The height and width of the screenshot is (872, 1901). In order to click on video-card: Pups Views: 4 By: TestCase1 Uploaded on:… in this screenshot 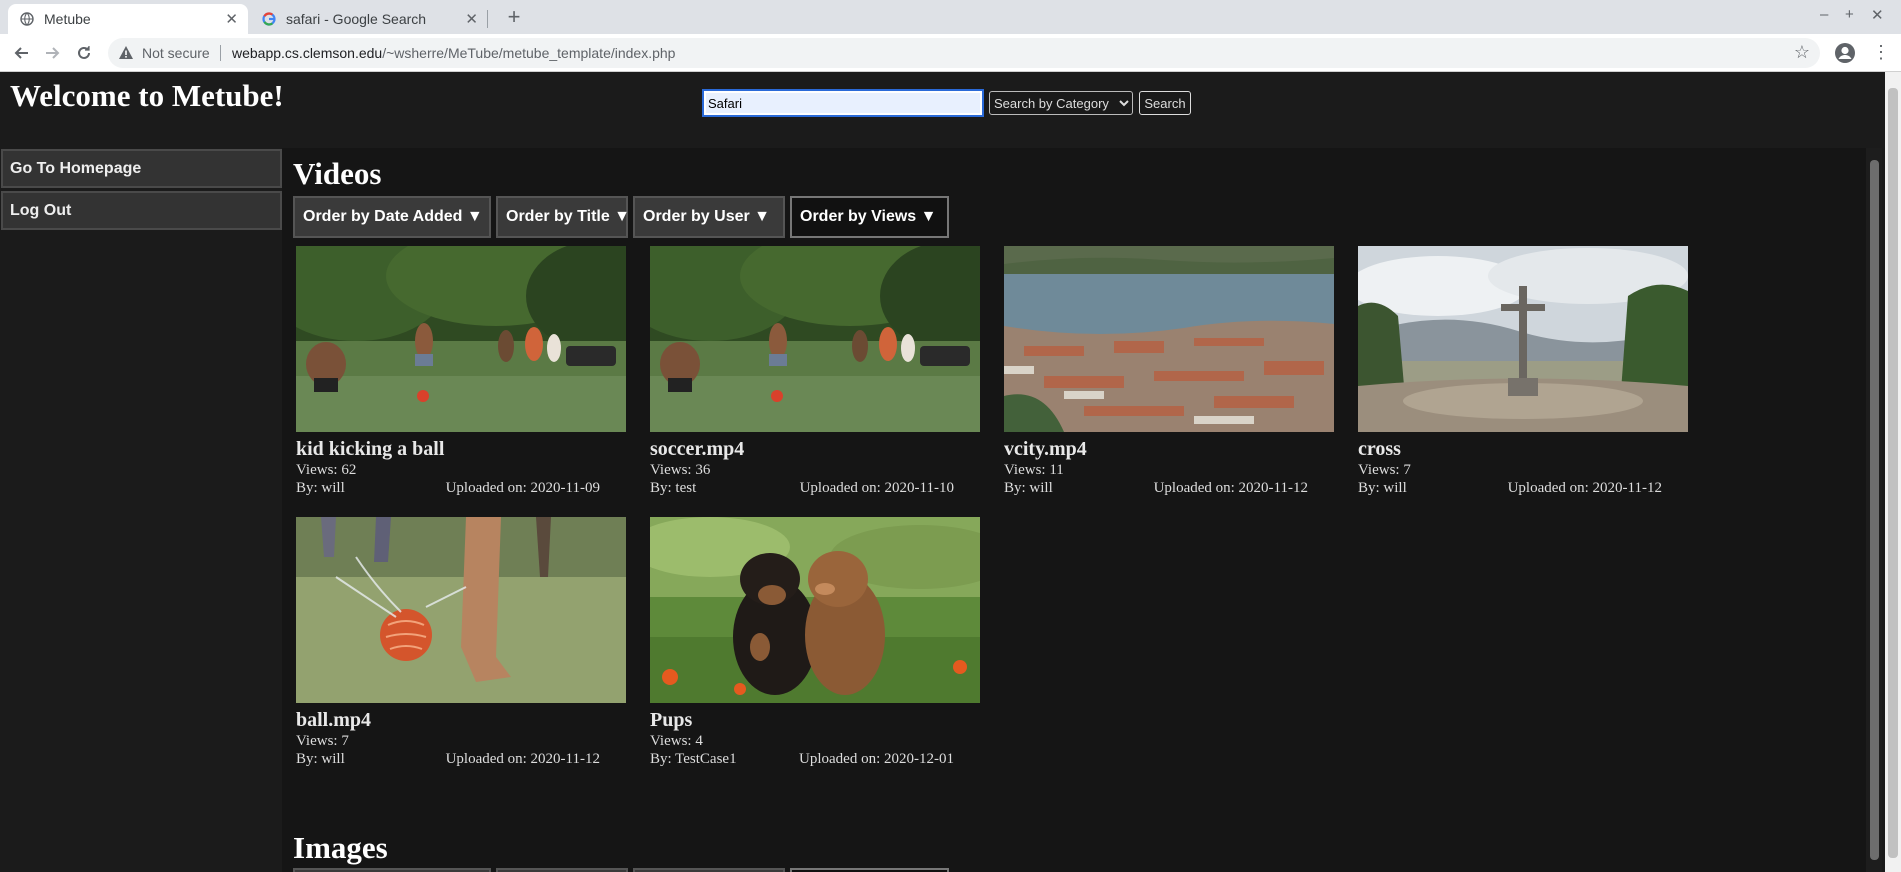, I will do `click(815, 647)`.